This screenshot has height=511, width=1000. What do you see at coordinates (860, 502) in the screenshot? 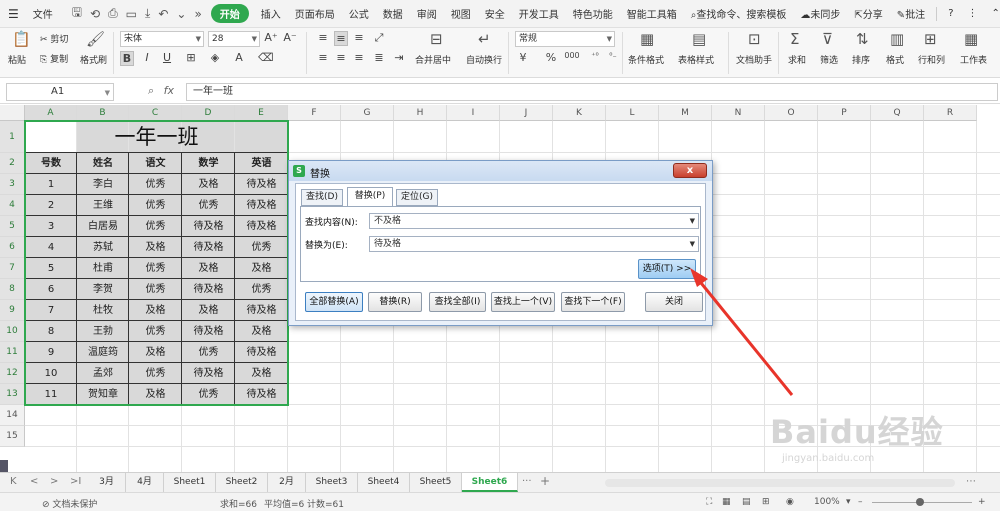
I see `zoom-out-icon: –` at bounding box center [860, 502].